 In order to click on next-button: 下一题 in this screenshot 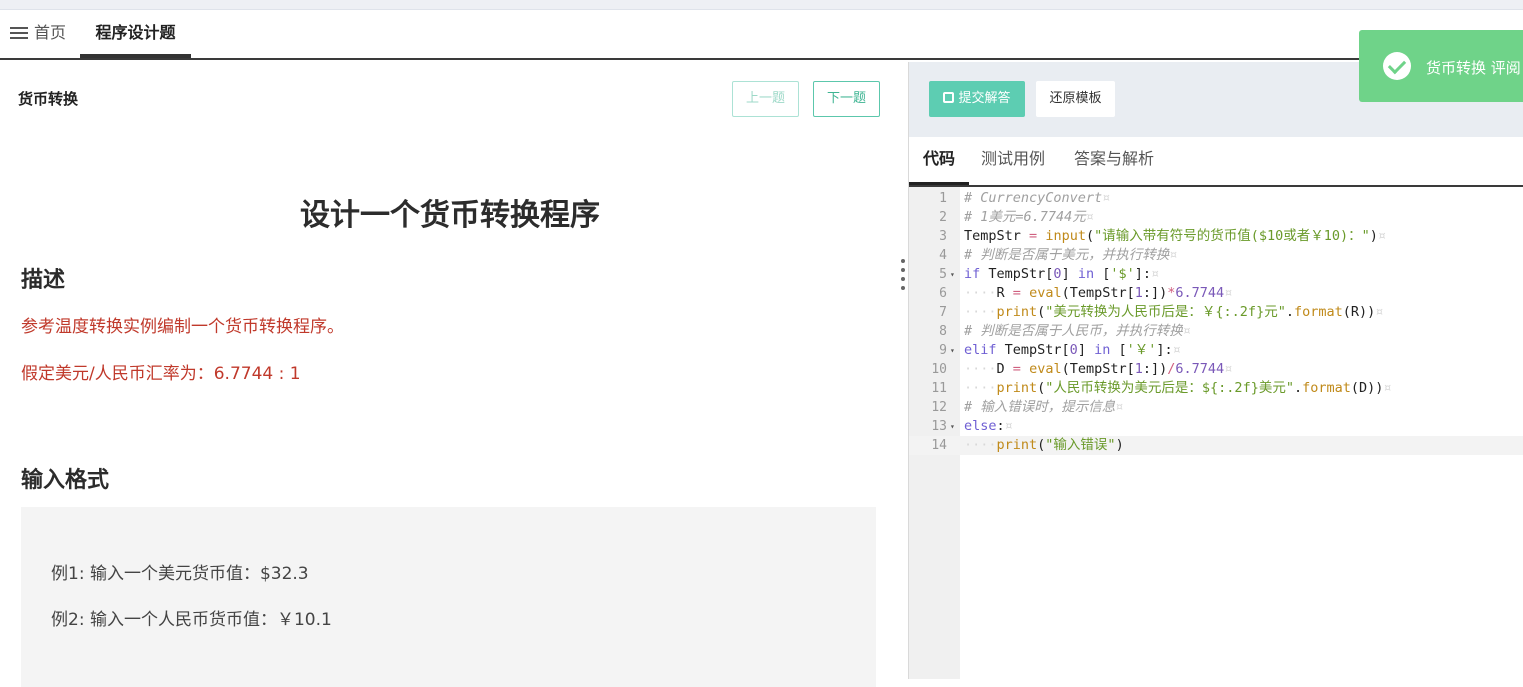, I will do `click(846, 99)`.